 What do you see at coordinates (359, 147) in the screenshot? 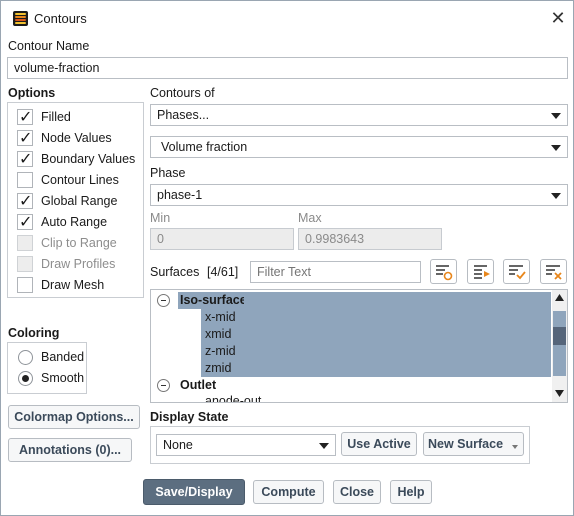
I see `contours-of-quantity-select: Volume fraction` at bounding box center [359, 147].